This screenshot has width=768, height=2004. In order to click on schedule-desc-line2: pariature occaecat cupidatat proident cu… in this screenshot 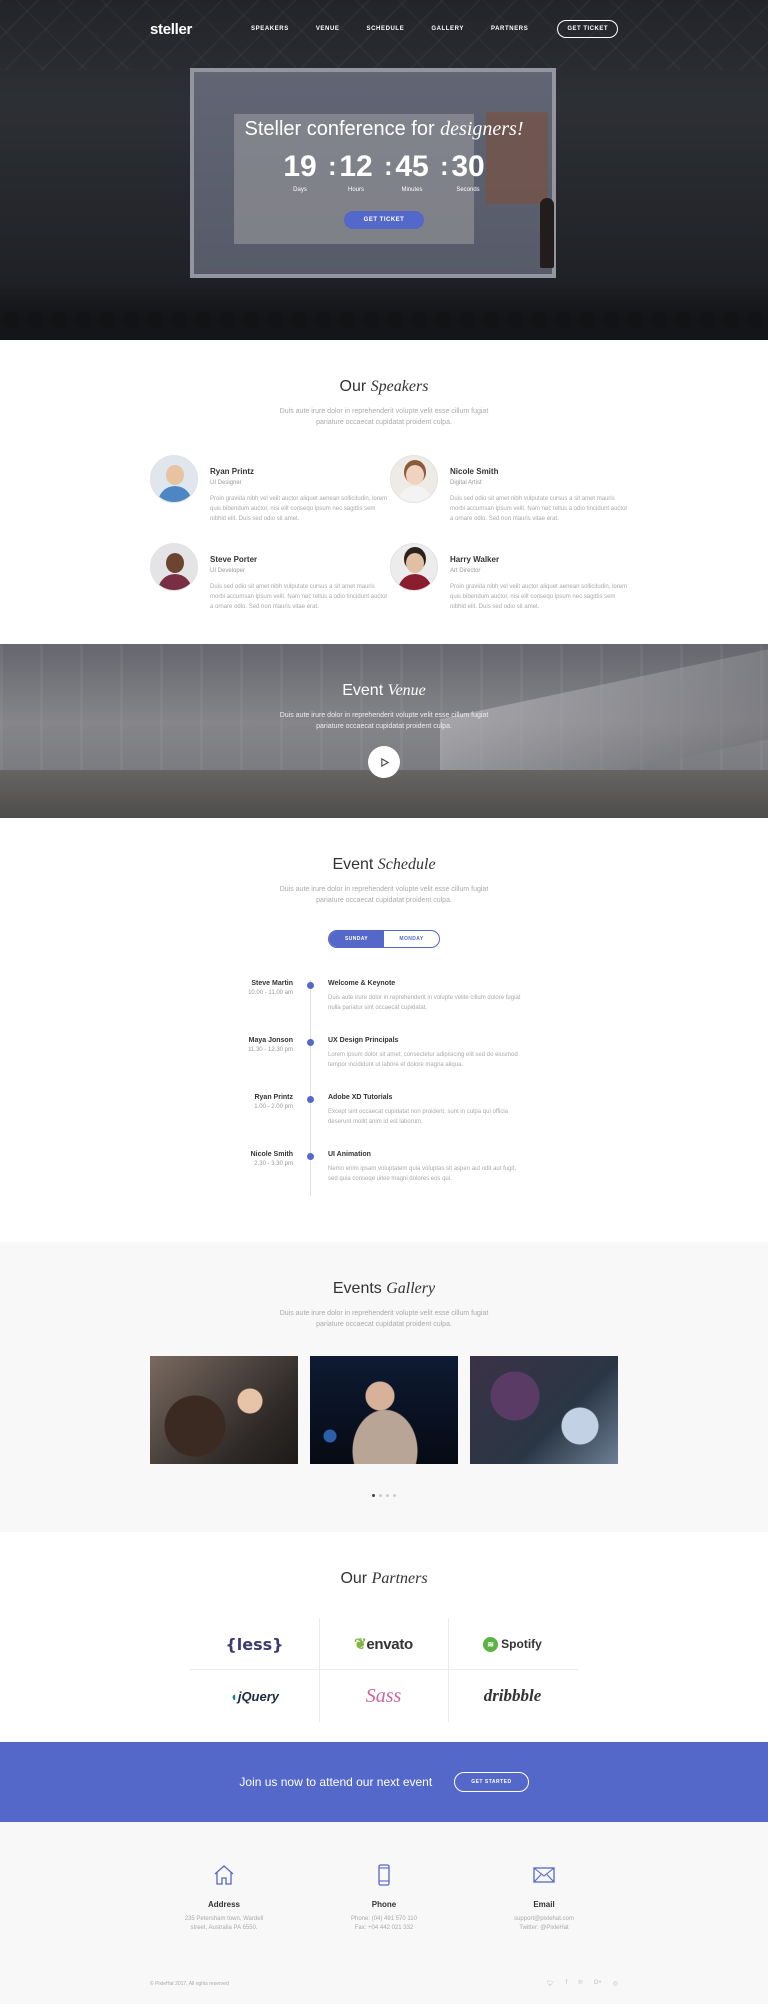, I will do `click(384, 900)`.